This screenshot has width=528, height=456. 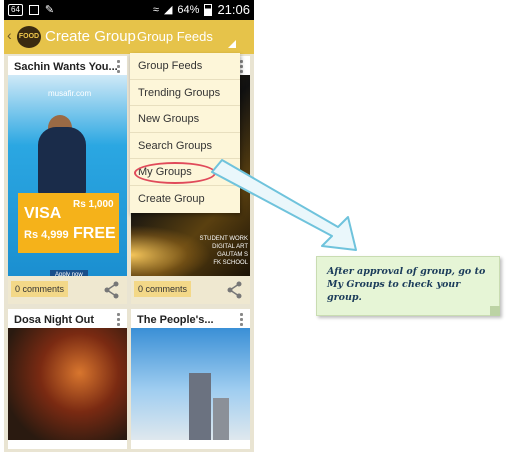 I want to click on ad-visa-text: VISA, so click(x=43, y=213).